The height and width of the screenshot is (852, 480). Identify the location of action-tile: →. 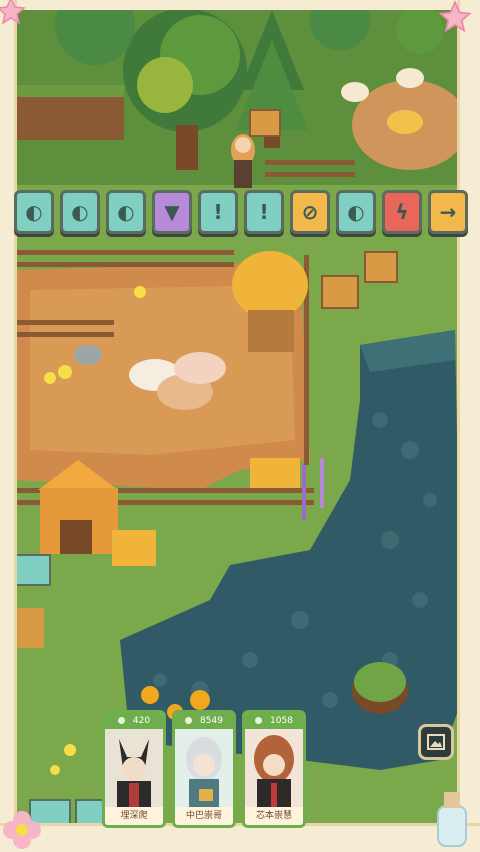
(448, 212).